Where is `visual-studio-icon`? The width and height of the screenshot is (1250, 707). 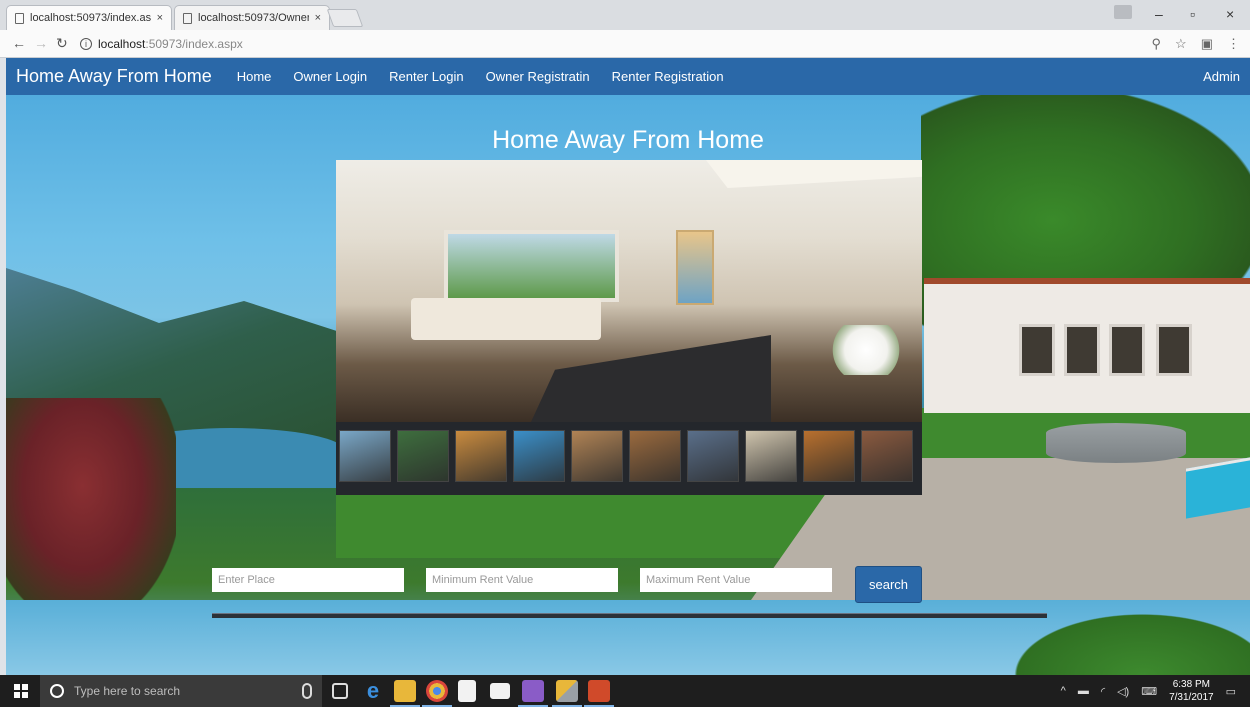
visual-studio-icon is located at coordinates (533, 693).